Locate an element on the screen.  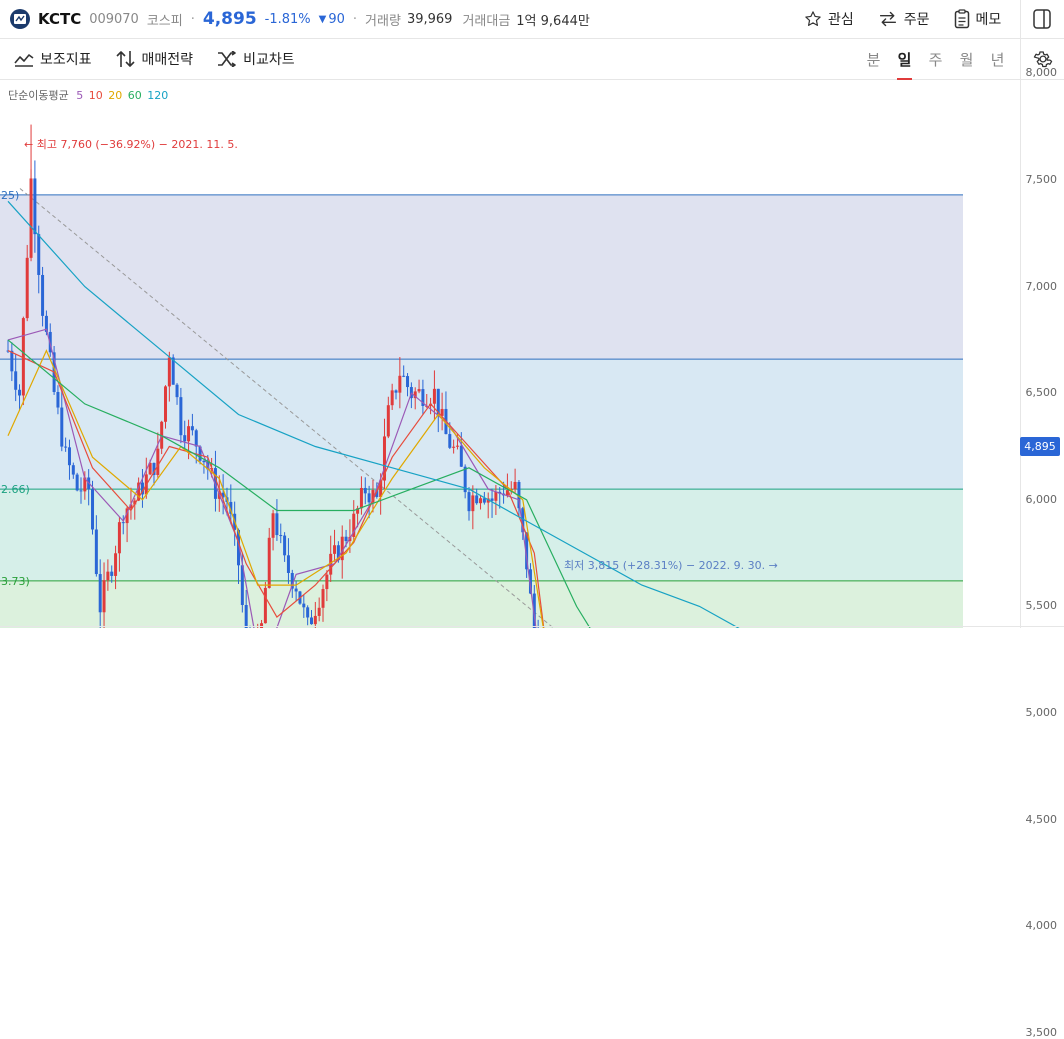
order-label: 주문 is located at coordinates (916, 20).